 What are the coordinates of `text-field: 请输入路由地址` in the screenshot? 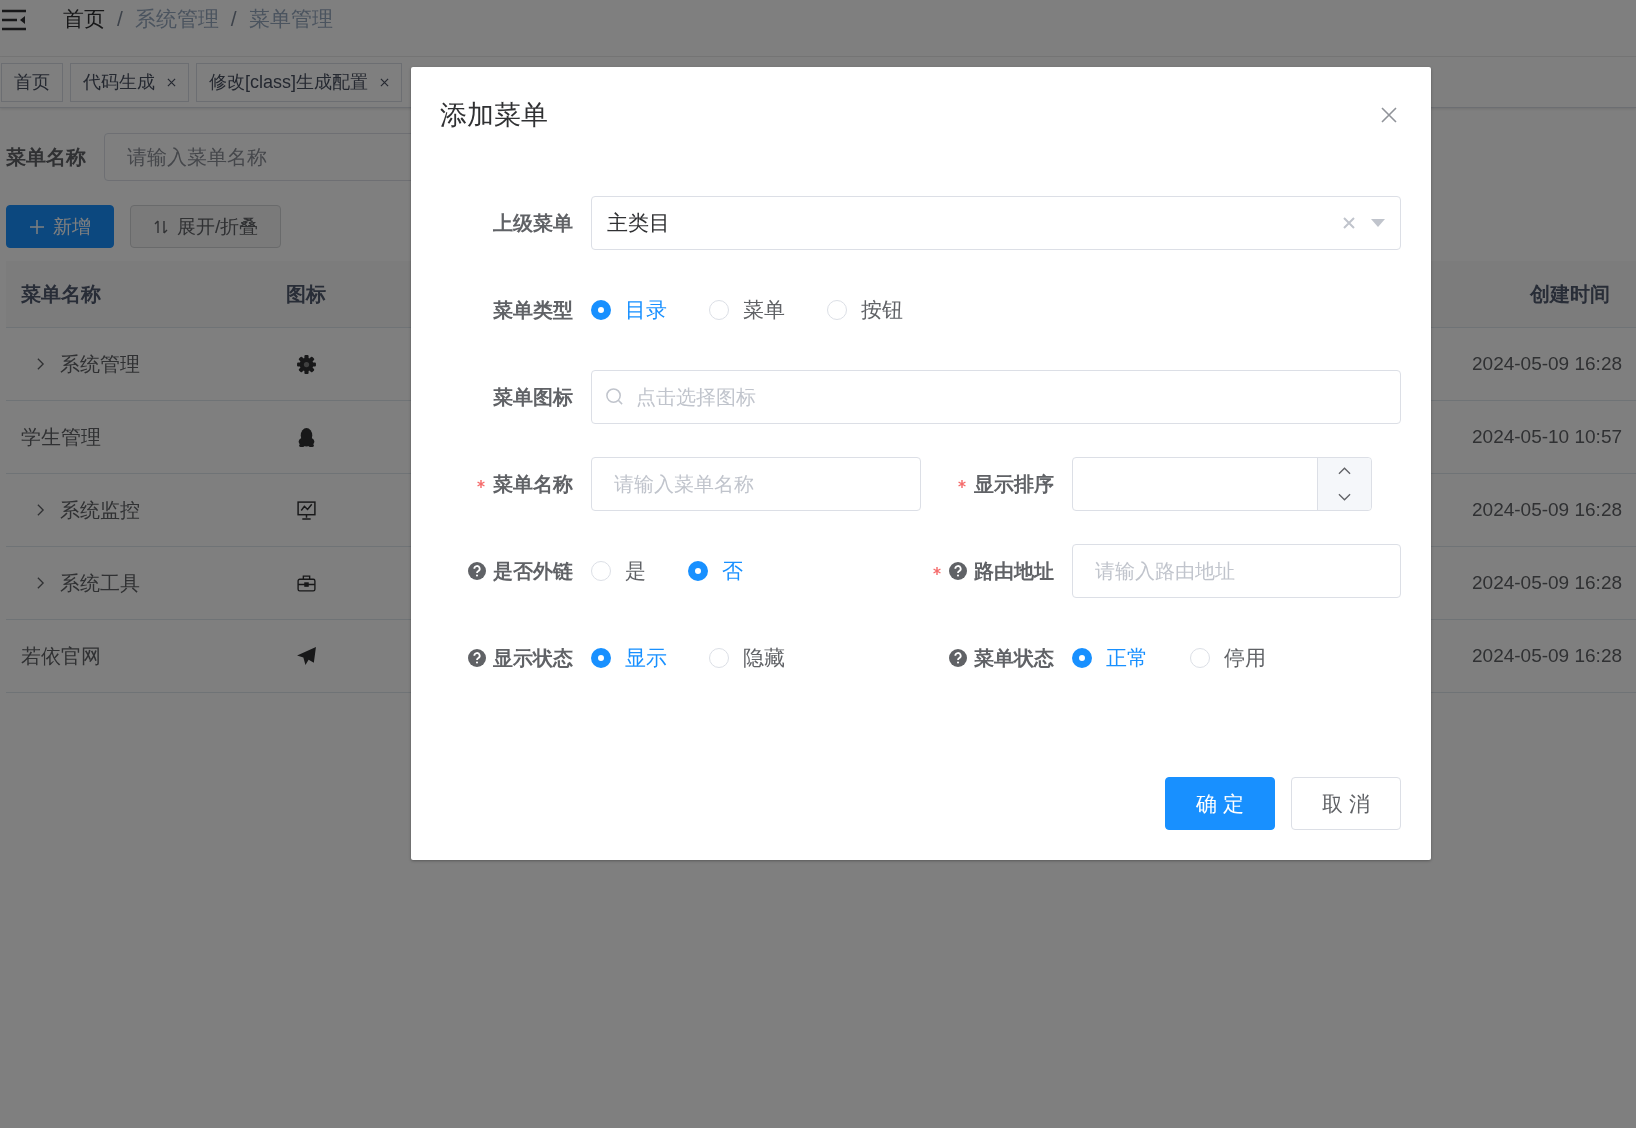 It's located at (1236, 571).